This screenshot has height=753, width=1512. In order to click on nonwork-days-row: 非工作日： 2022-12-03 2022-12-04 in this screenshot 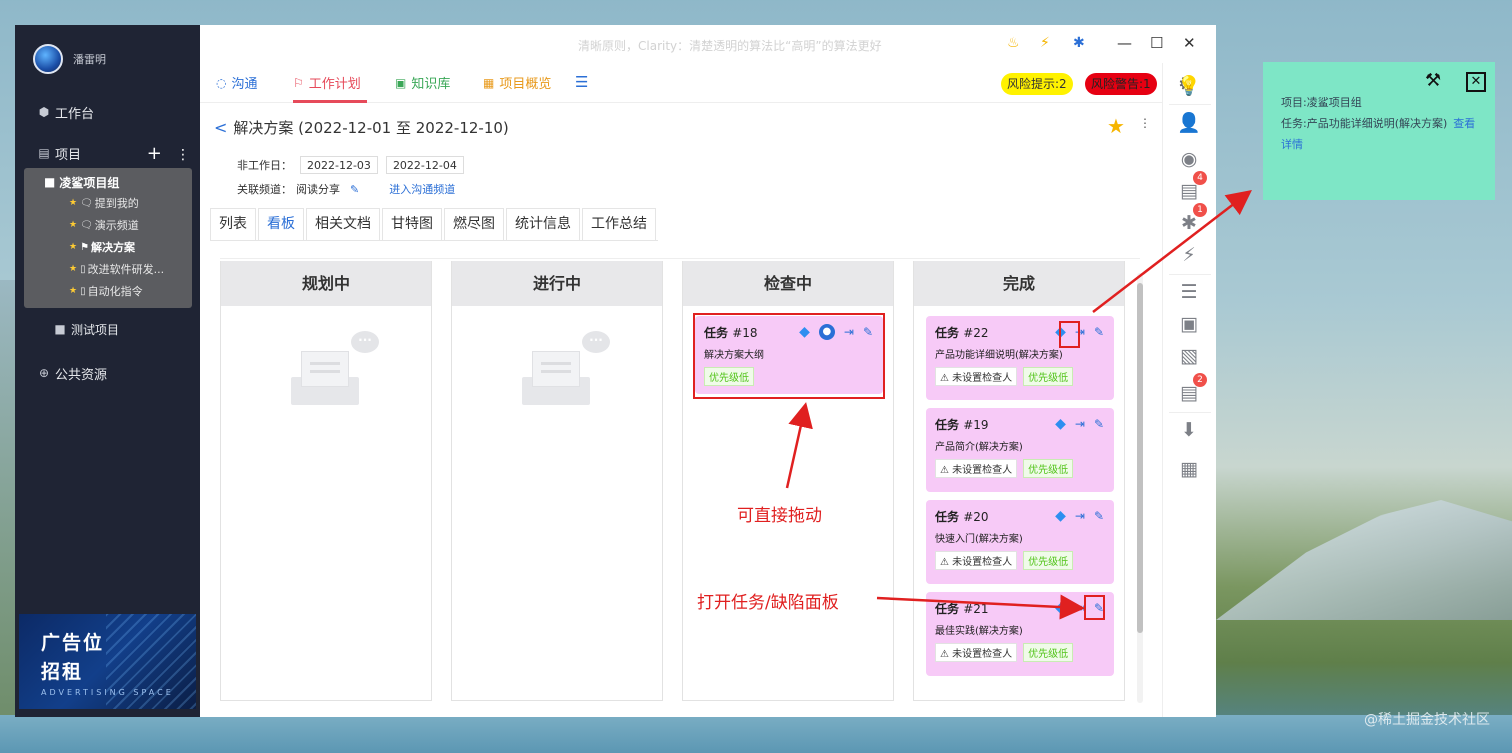, I will do `click(350, 165)`.